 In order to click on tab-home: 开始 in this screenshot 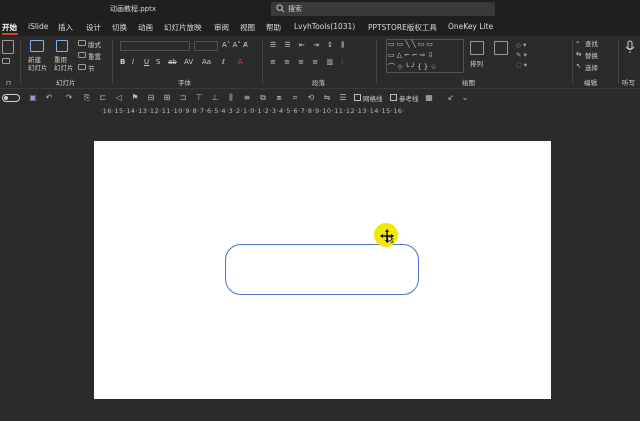, I will do `click(9, 27)`.